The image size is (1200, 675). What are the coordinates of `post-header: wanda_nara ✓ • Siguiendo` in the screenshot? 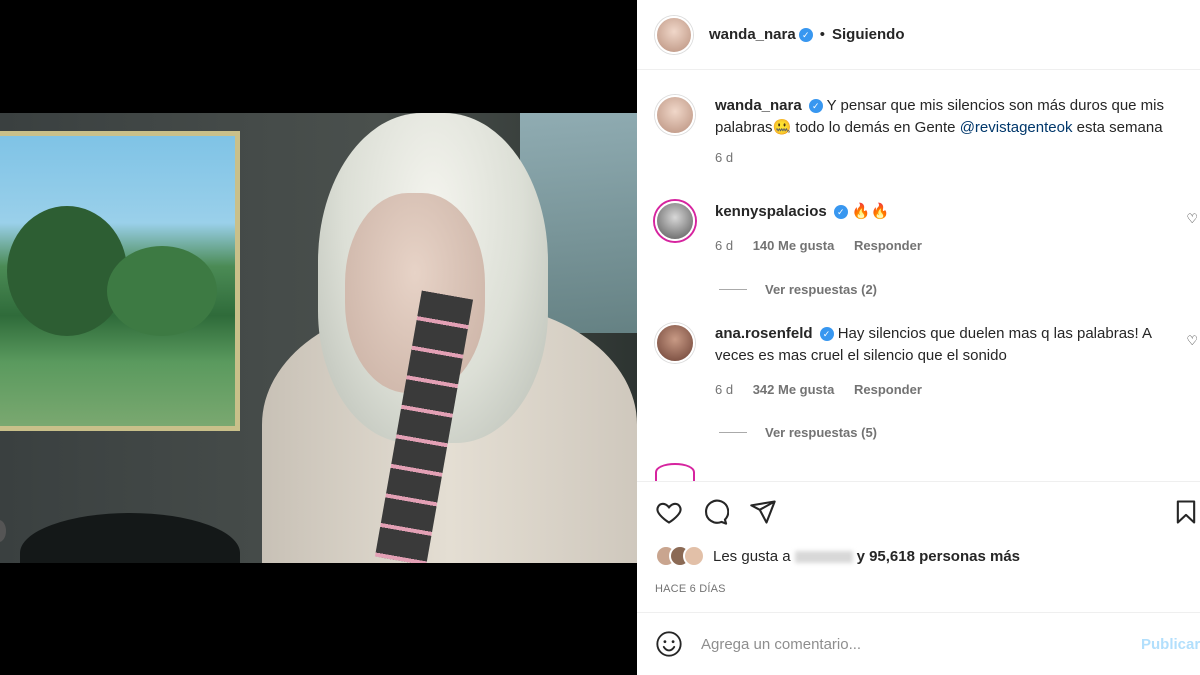 It's located at (918, 35).